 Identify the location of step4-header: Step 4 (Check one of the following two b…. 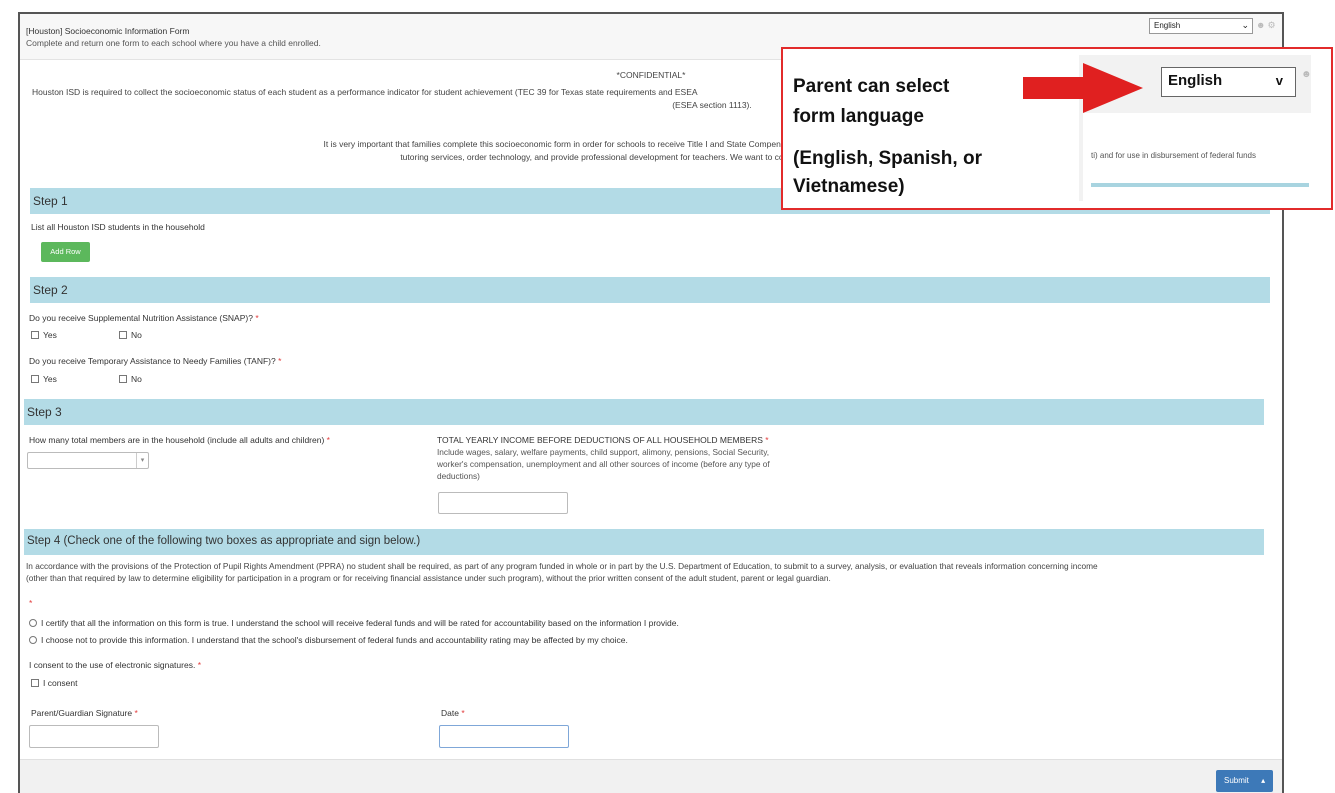
(644, 542).